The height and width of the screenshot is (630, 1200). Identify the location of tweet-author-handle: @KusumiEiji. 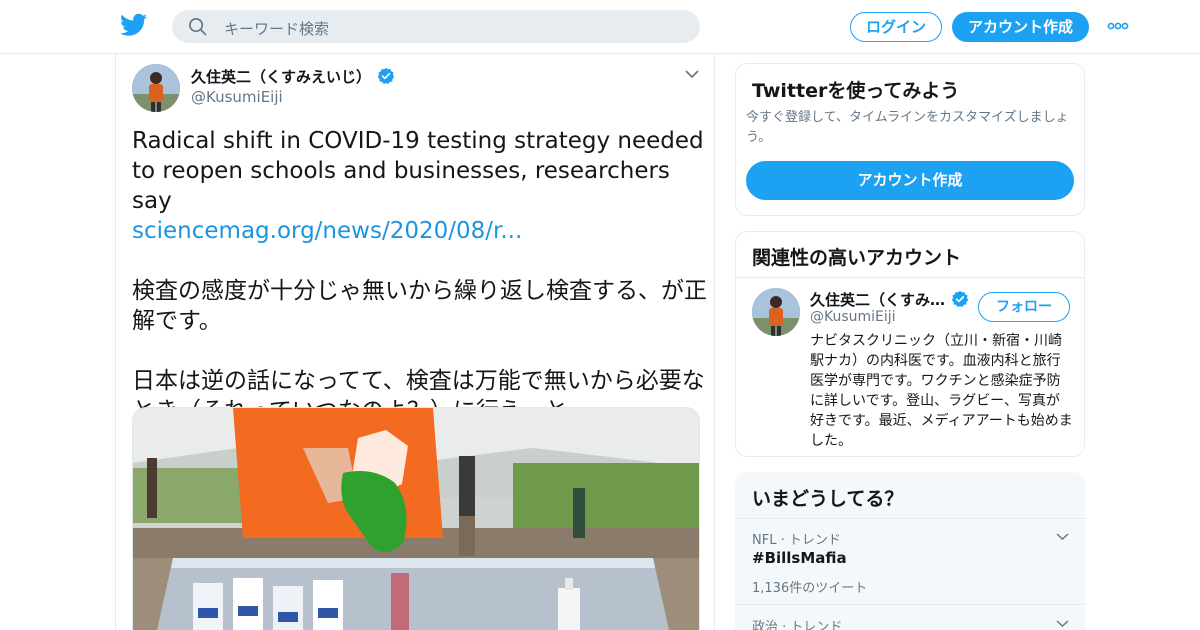
(237, 97).